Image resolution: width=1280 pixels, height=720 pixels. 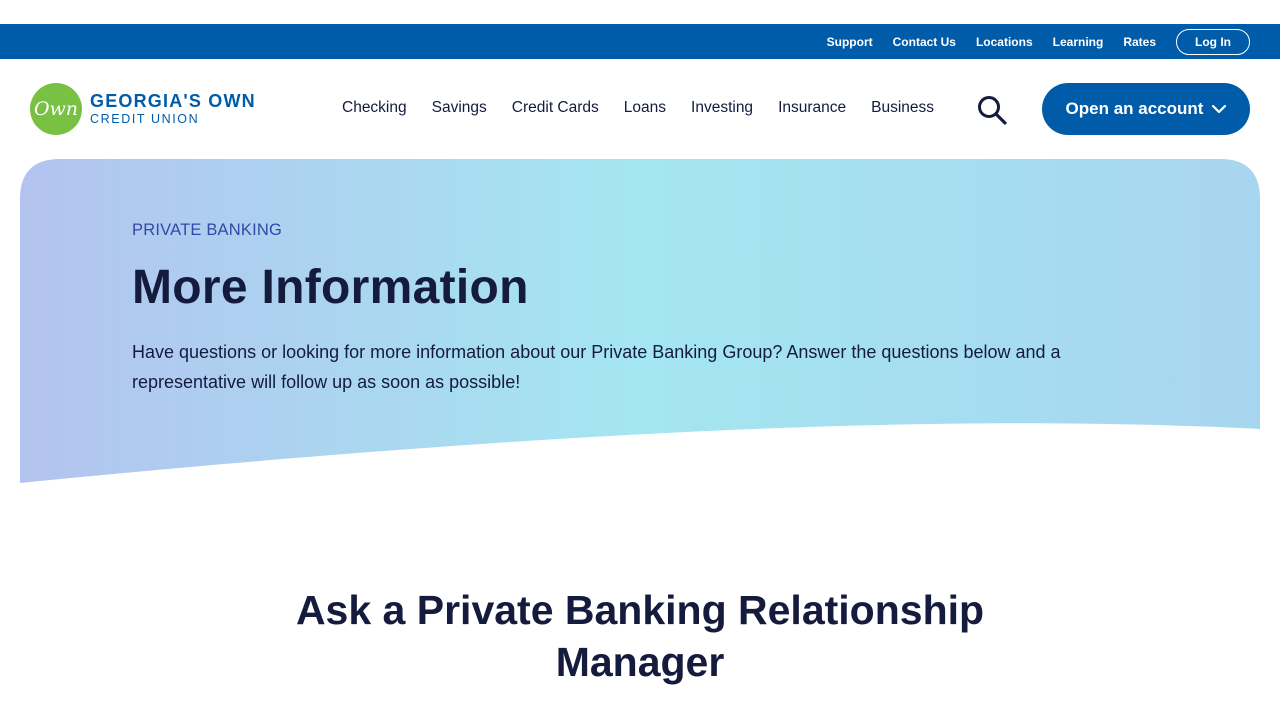 What do you see at coordinates (1219, 108) in the screenshot?
I see `chevron-down-icon` at bounding box center [1219, 108].